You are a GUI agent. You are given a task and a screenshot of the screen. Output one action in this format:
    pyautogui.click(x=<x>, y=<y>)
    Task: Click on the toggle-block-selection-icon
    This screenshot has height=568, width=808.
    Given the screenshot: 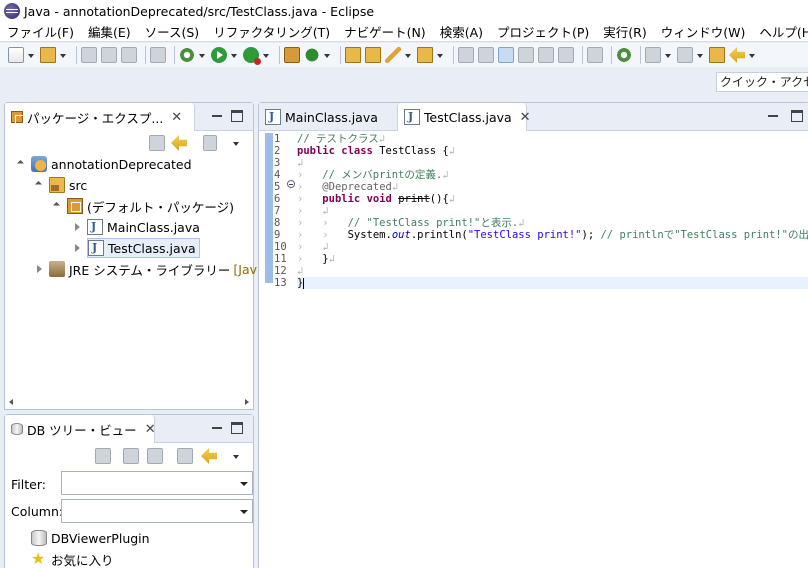 What is the action you would take?
    pyautogui.click(x=526, y=55)
    